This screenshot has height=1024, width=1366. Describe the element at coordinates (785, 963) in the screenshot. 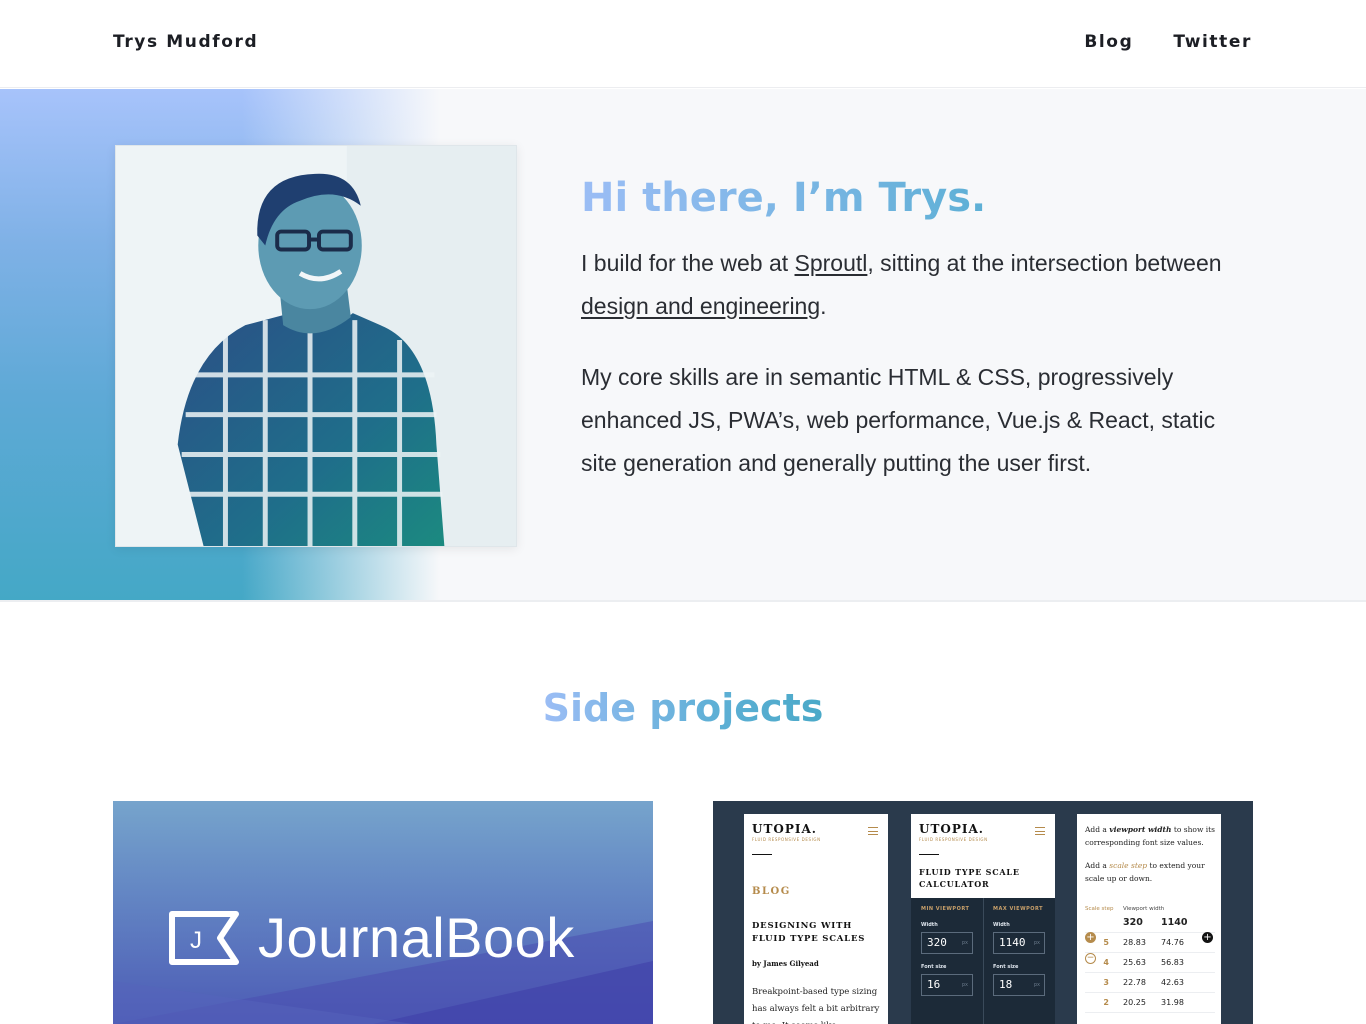

I see `utopia-byline: by James Gilyead` at that location.